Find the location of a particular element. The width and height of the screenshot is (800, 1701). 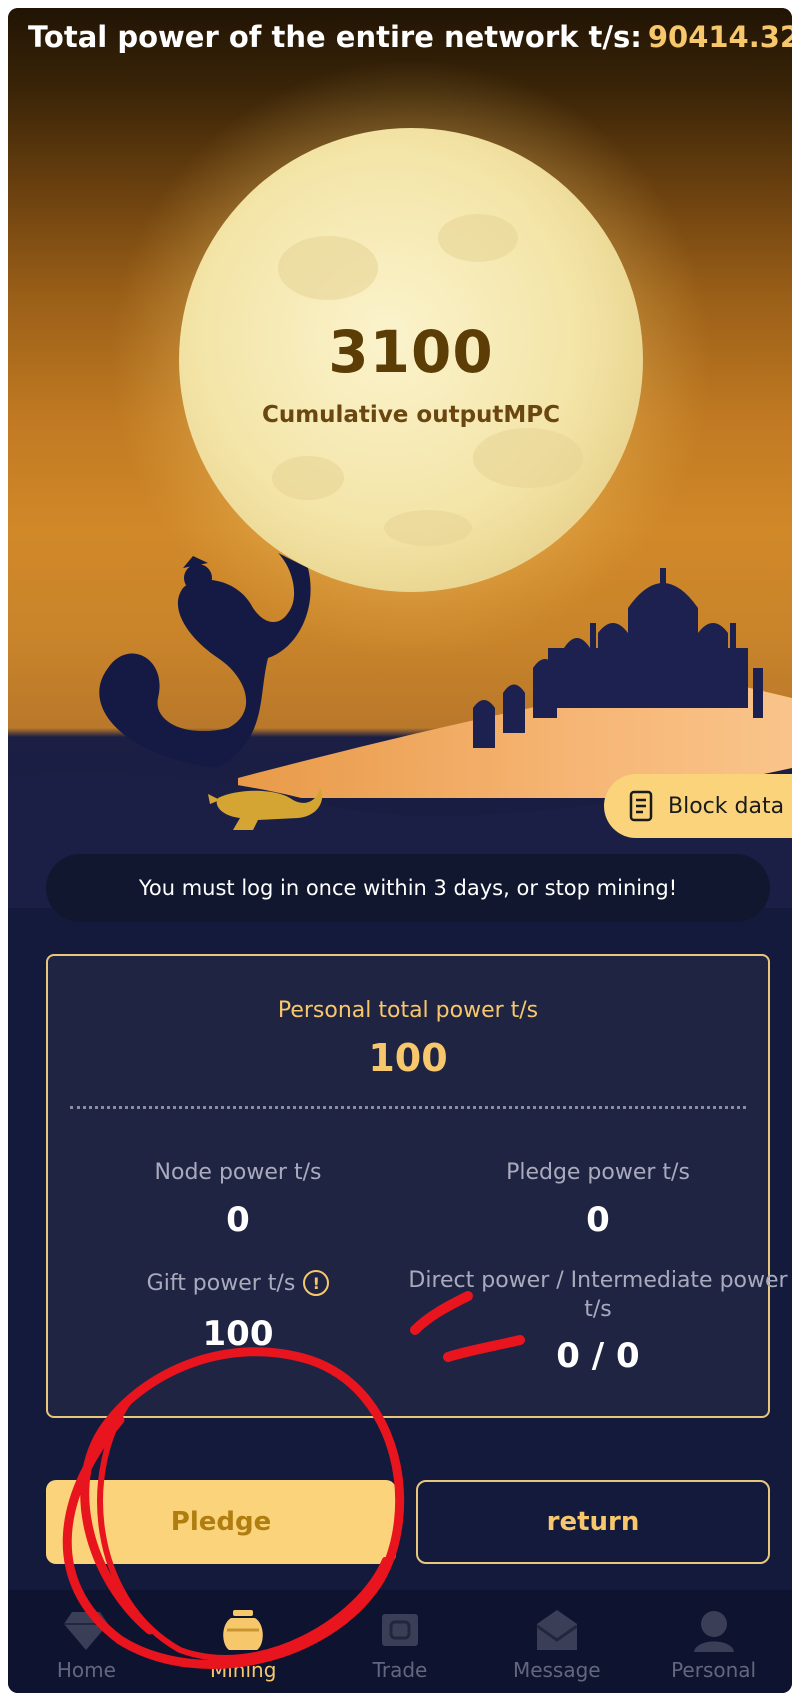

cumulative-output: 3100 Cumulative outputMPC is located at coordinates (411, 373).